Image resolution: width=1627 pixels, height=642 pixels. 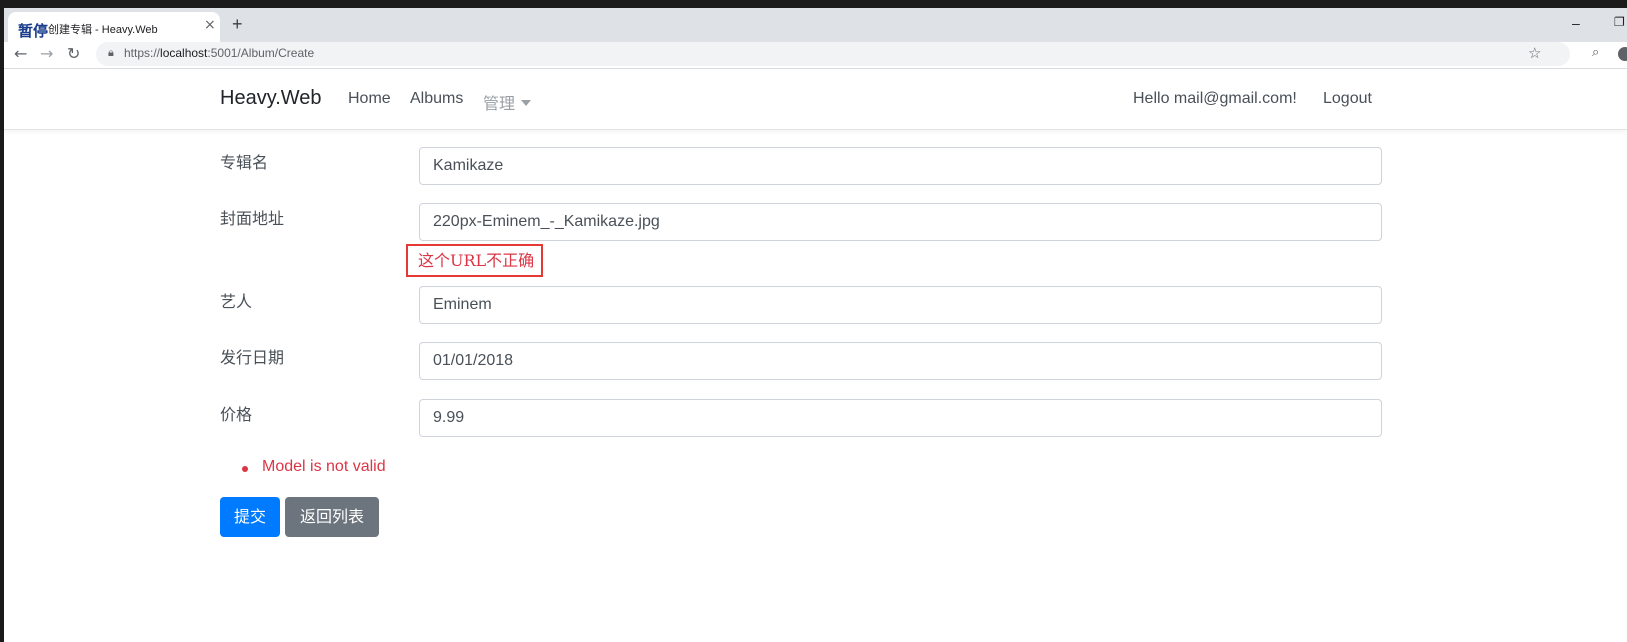 I want to click on cover-url-error: 这个URL不正确, so click(x=476, y=260).